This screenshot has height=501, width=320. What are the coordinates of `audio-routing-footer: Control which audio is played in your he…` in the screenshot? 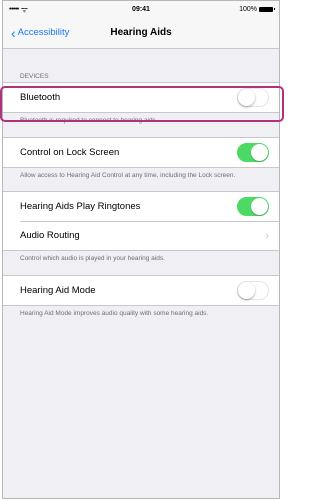 It's located at (92, 258).